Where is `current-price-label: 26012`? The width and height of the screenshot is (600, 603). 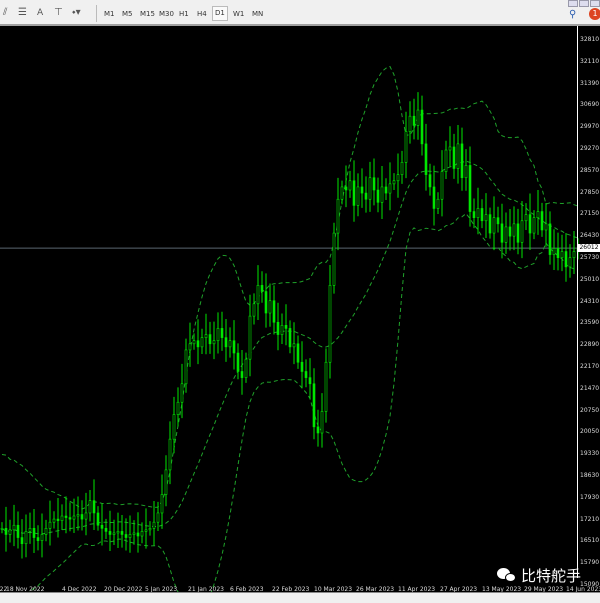 current-price-label: 26012 is located at coordinates (589, 248).